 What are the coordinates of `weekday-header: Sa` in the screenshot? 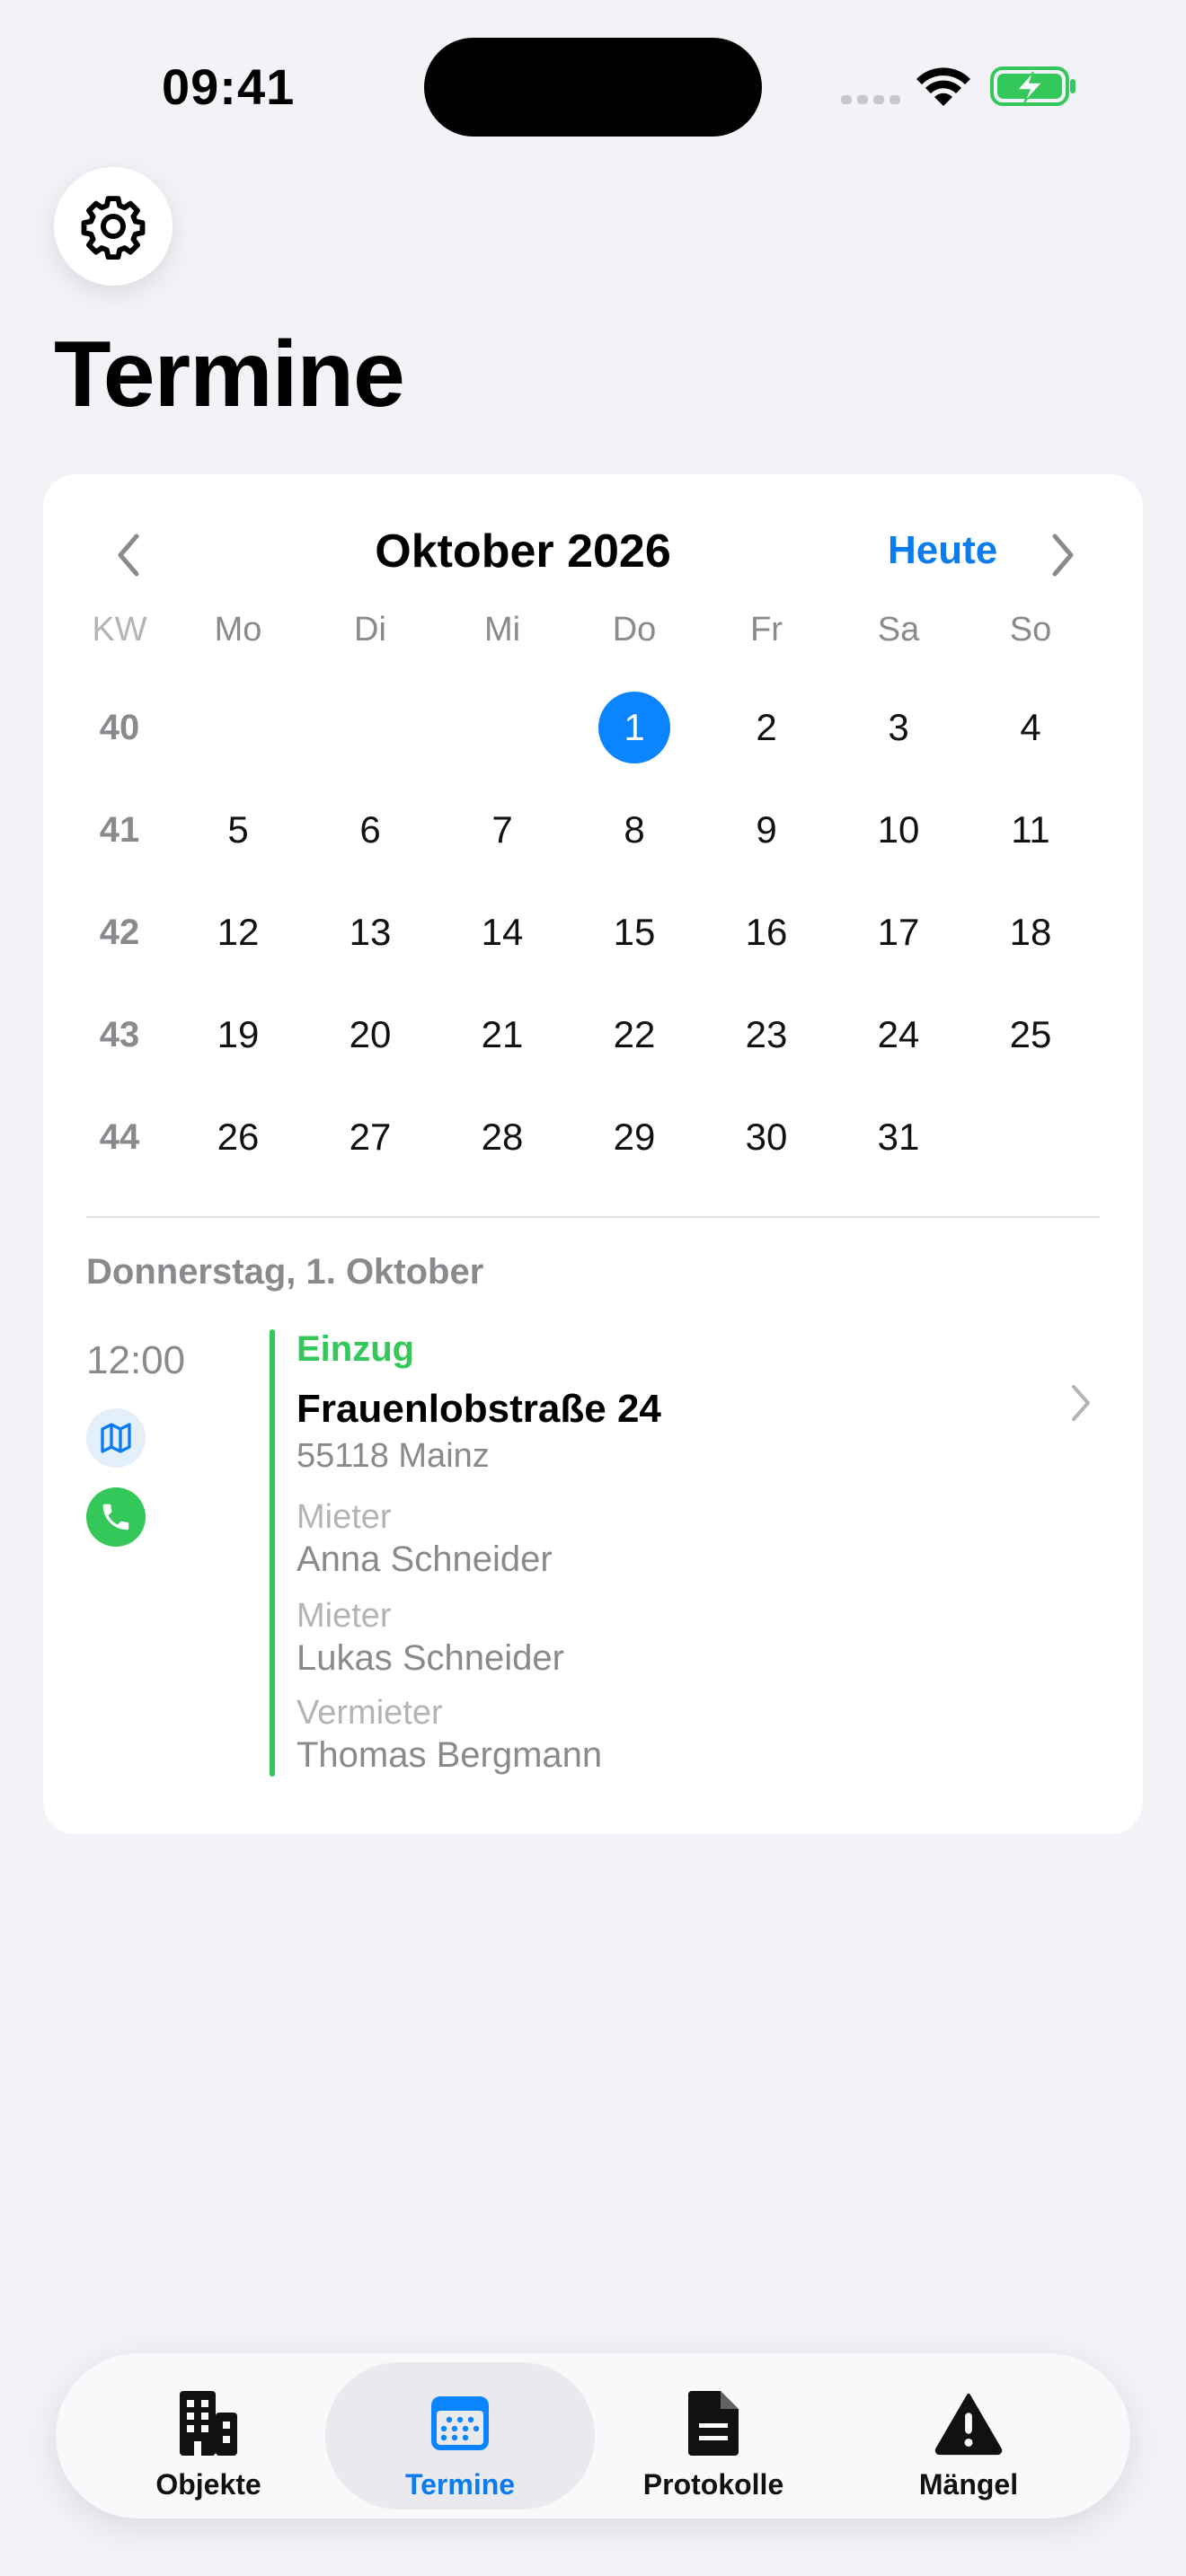 It's located at (898, 629).